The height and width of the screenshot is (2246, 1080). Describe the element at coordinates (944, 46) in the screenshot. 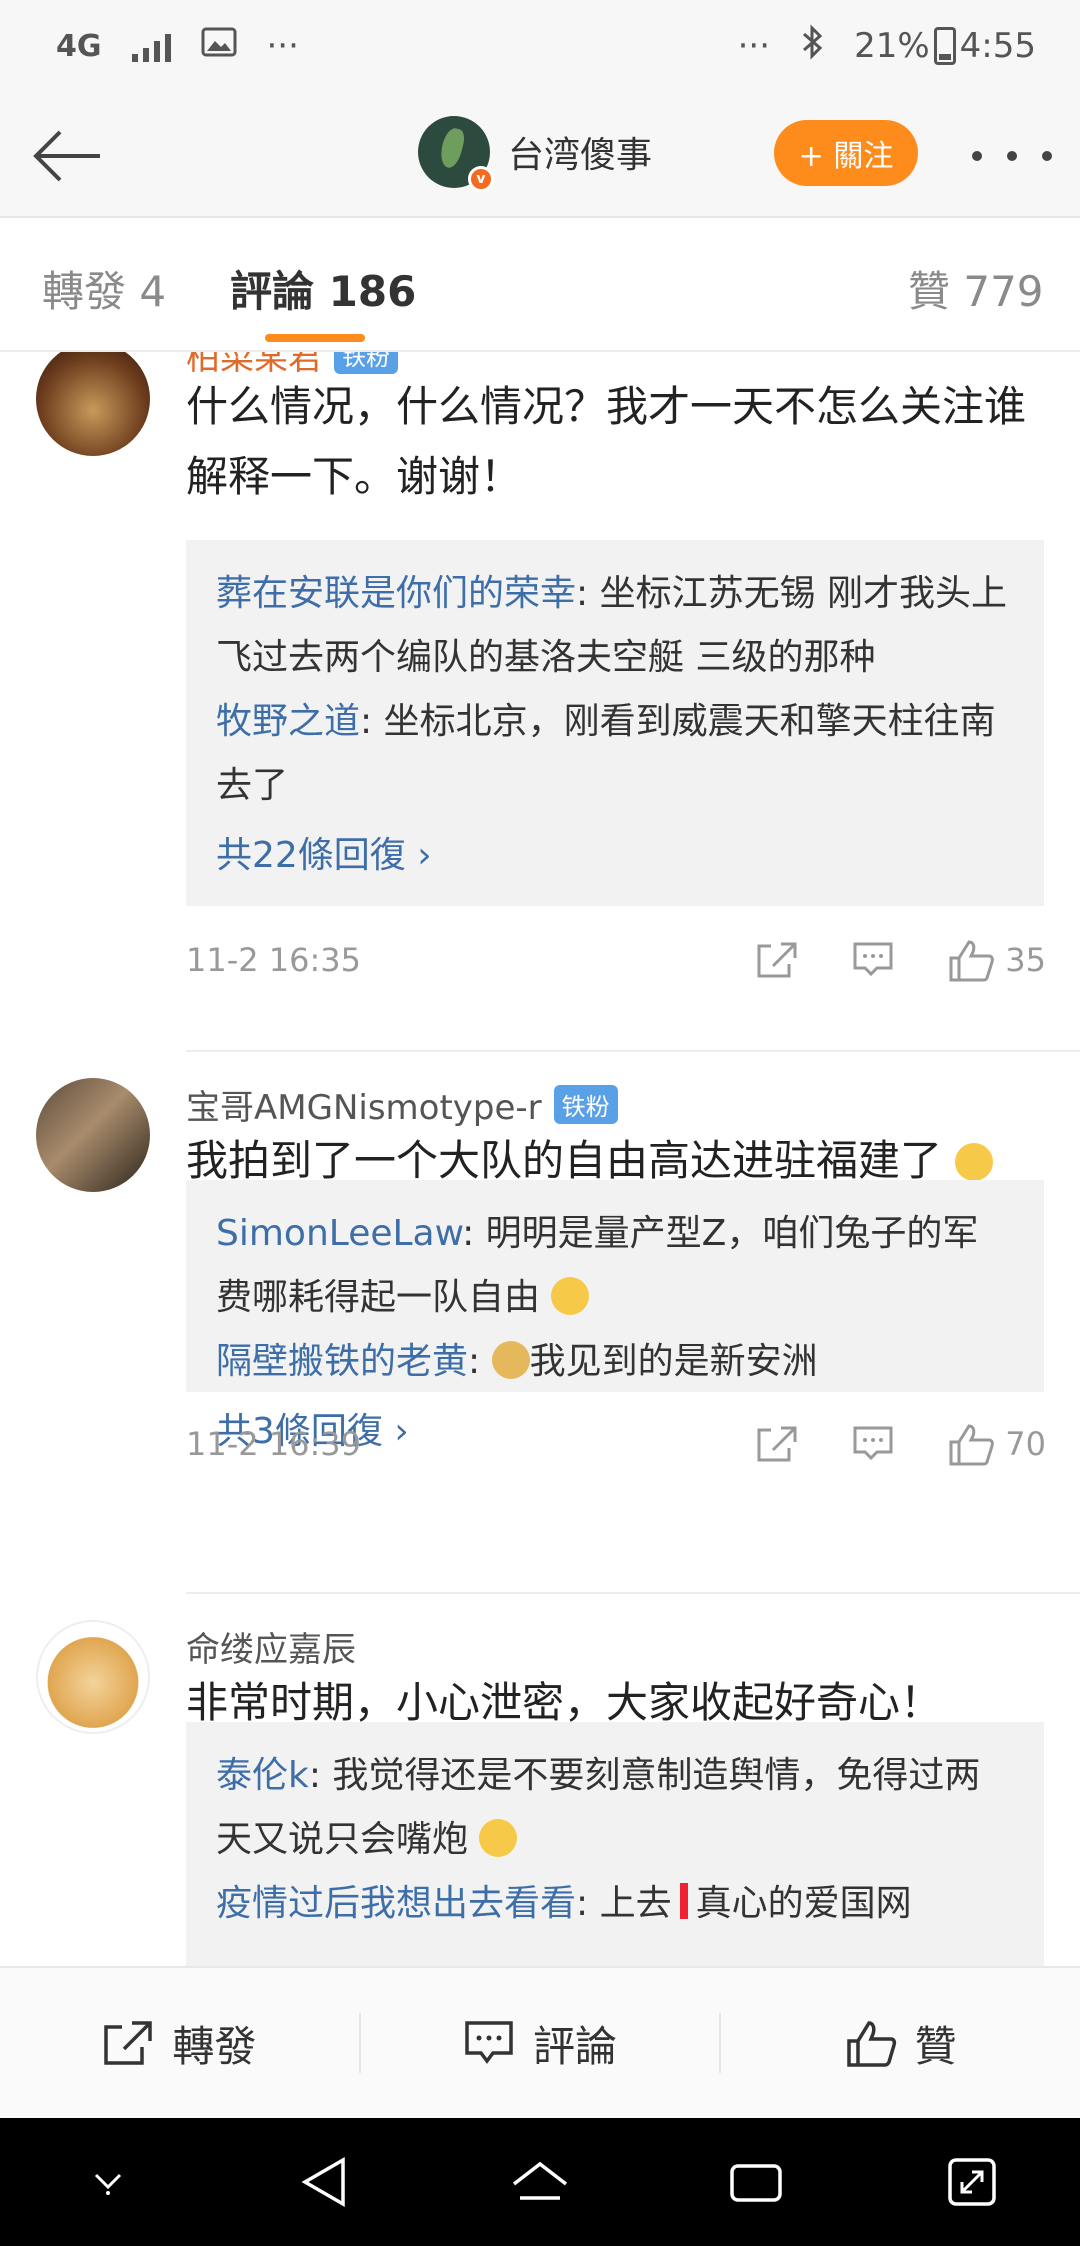

I see `battery-icon` at that location.